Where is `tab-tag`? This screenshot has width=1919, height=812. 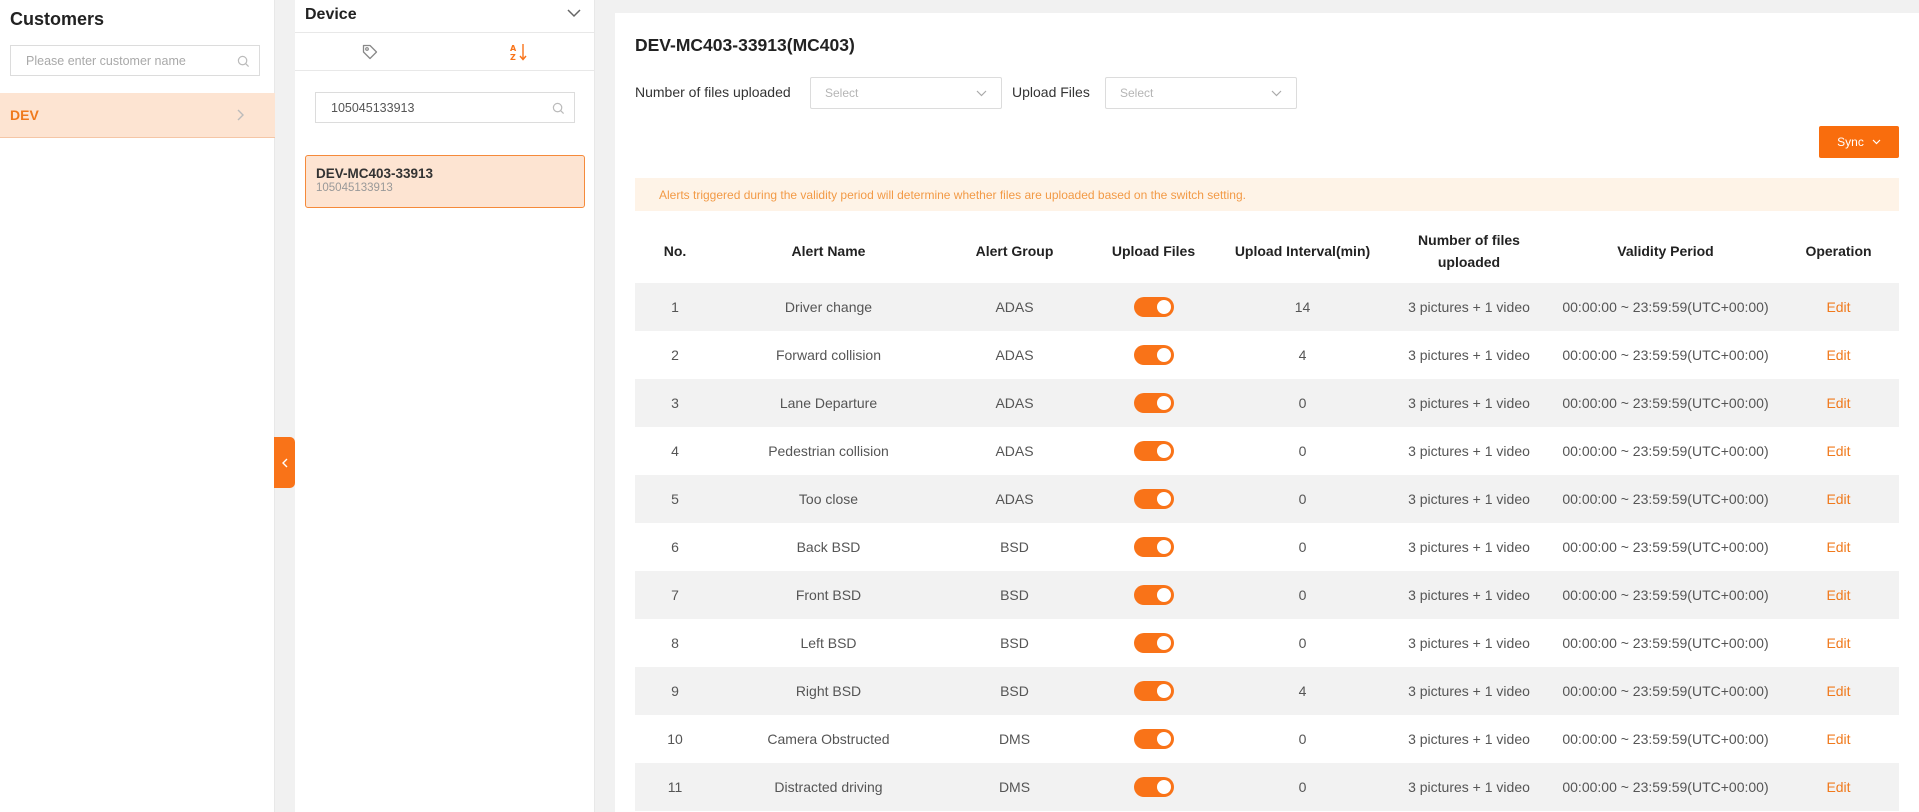
tab-tag is located at coordinates (370, 52).